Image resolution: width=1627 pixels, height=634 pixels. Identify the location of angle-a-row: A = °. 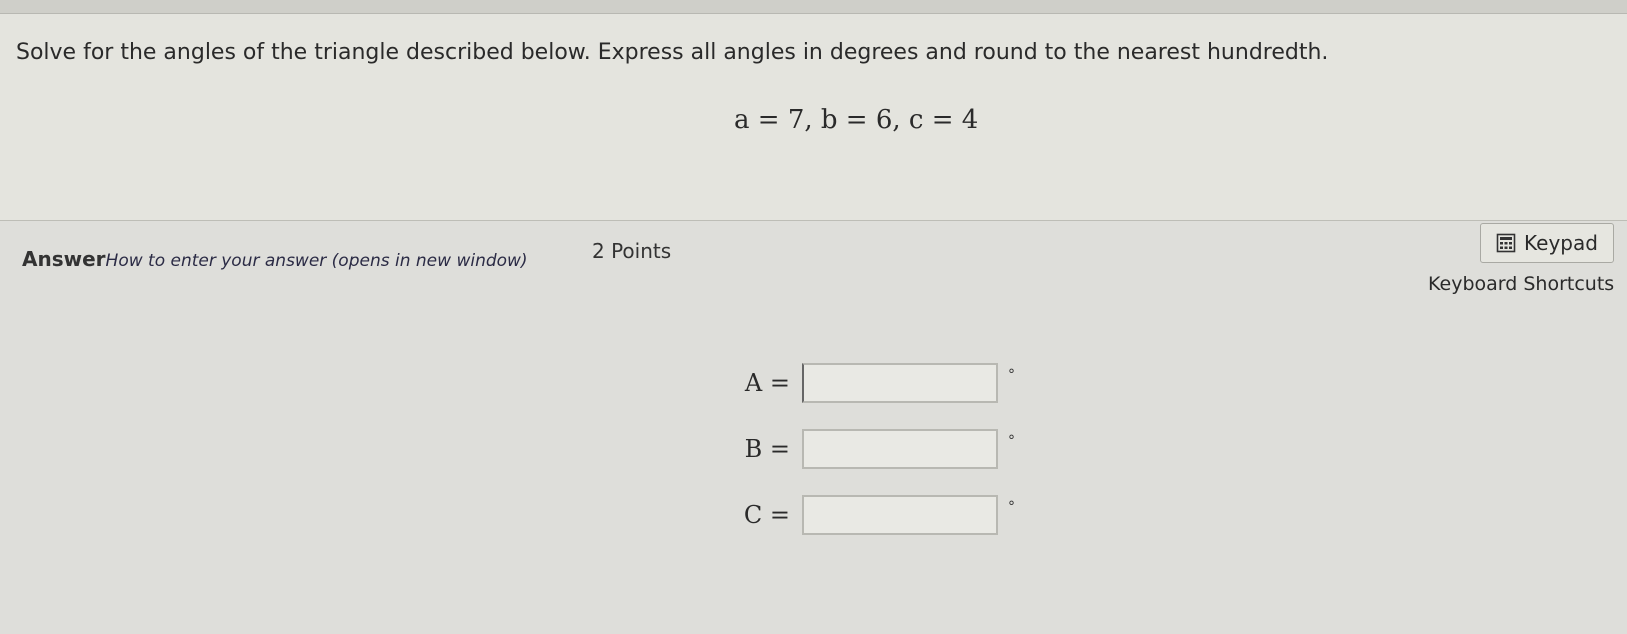
(868, 383).